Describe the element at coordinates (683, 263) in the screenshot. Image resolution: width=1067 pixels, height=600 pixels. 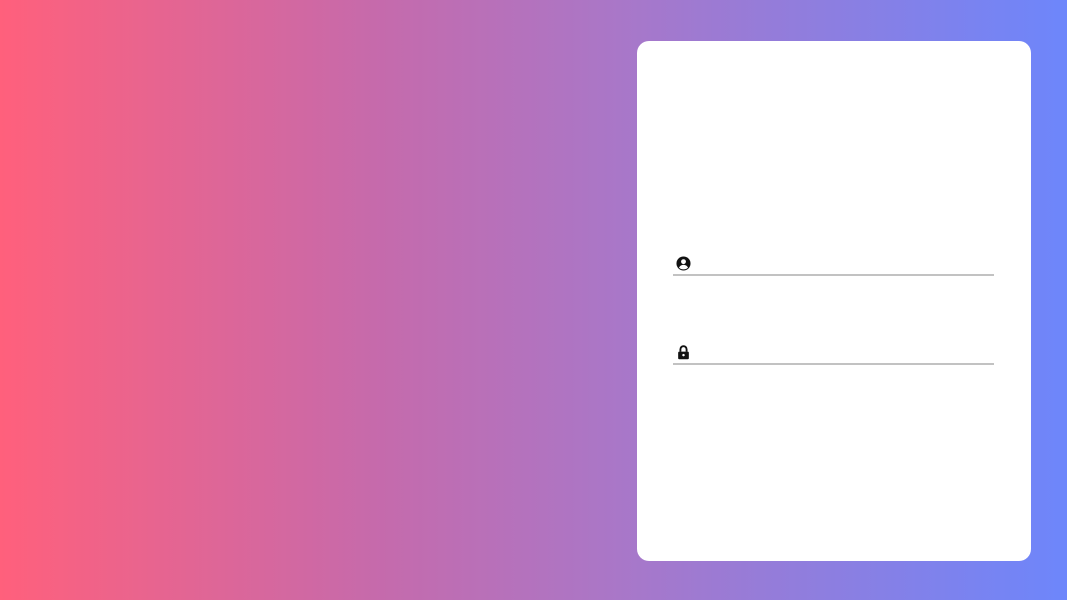
I see `user-circle-icon` at that location.